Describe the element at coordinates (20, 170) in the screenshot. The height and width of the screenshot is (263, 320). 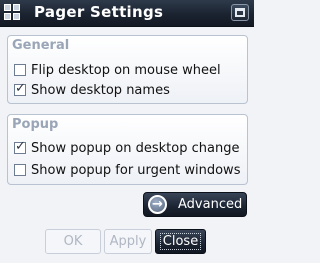
I see `popup-urgent-checkbox` at that location.